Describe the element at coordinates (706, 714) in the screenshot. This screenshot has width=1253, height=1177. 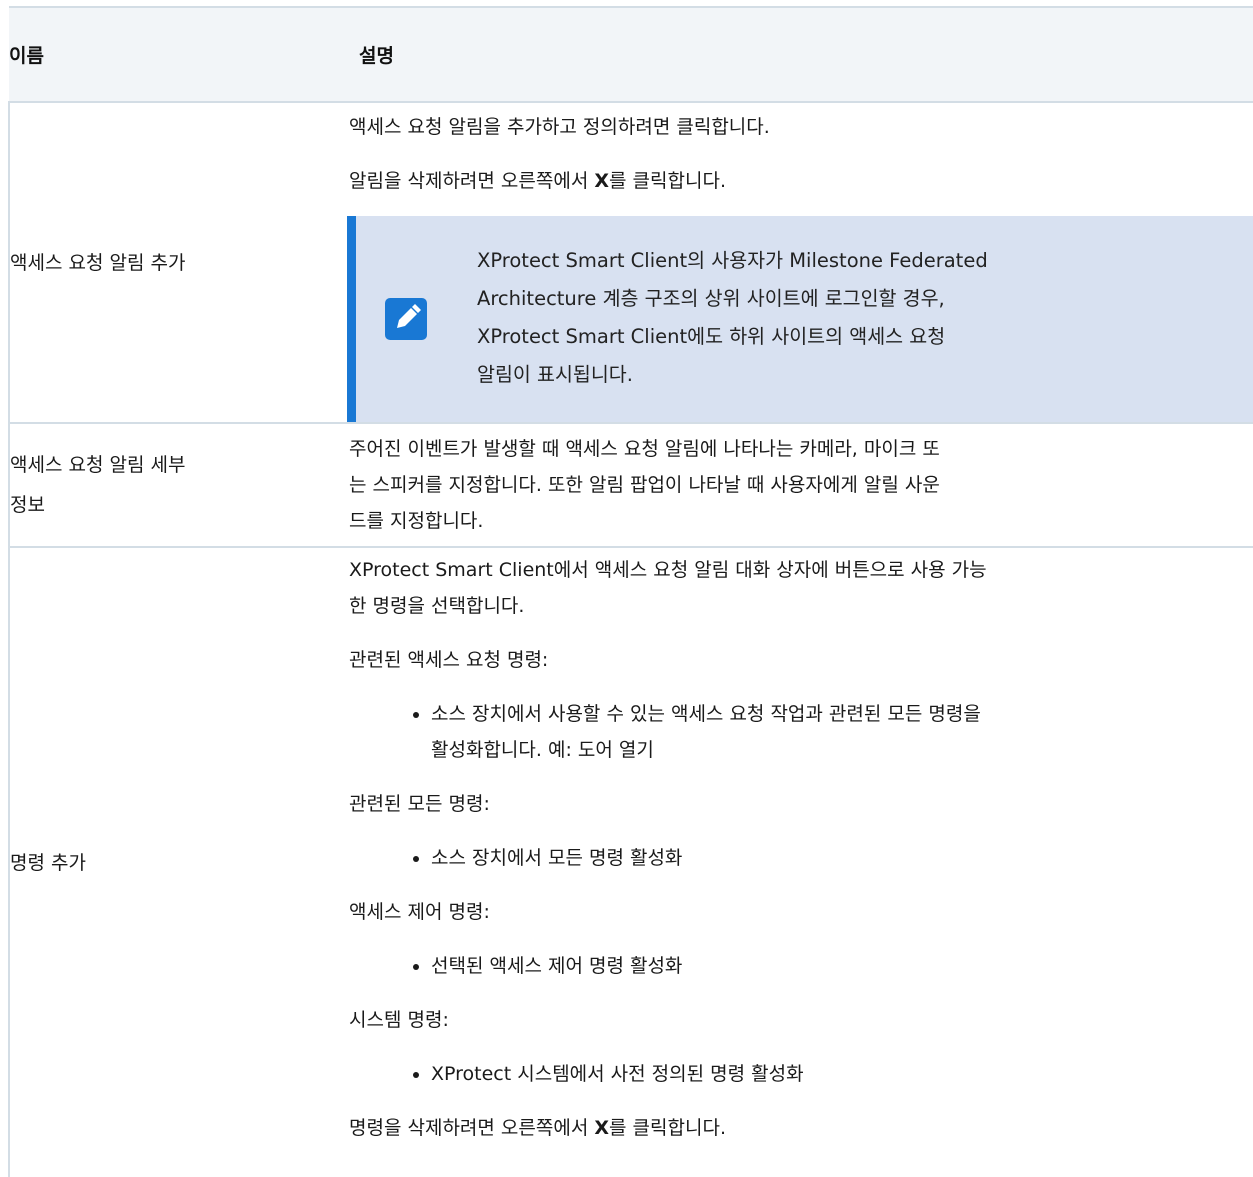
I see `list-item-line: 소스 장치에서 사용할 수 있는 액세스 요청 작업과 관련된 모든 명령을` at that location.